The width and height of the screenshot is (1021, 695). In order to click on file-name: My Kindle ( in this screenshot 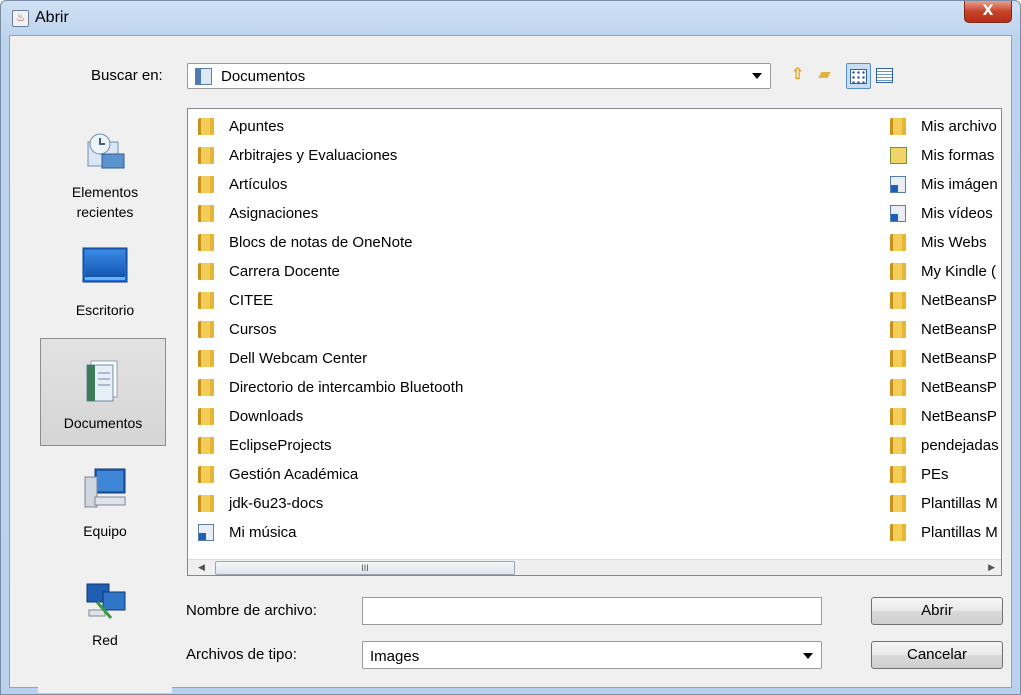, I will do `click(959, 271)`.